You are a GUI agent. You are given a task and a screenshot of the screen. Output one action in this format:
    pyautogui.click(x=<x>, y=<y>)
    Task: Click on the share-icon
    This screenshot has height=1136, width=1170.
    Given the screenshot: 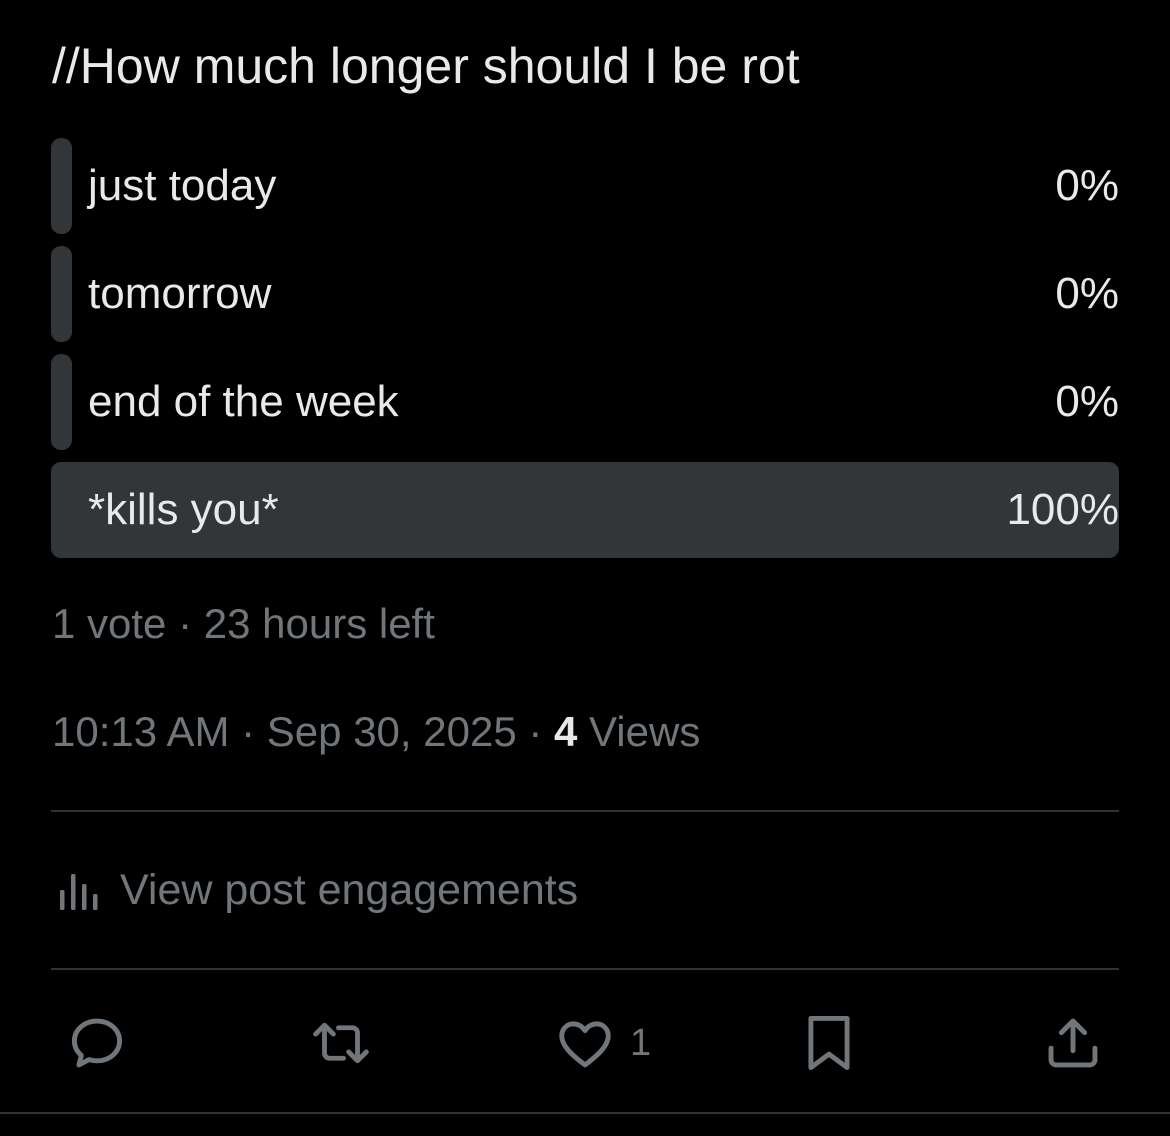 What is the action you would take?
    pyautogui.click(x=1073, y=1043)
    